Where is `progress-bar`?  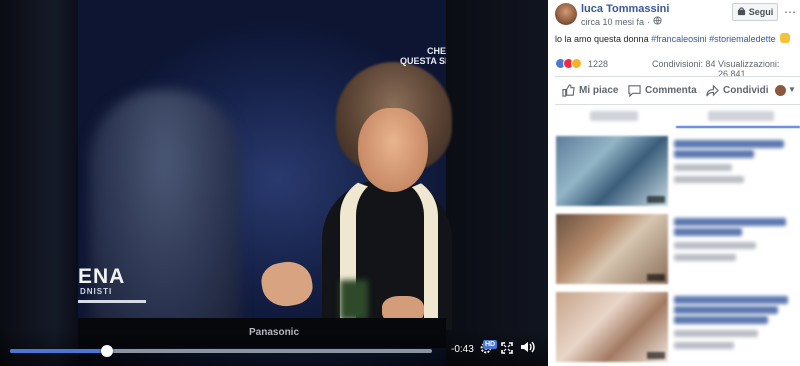 progress-bar is located at coordinates (221, 351).